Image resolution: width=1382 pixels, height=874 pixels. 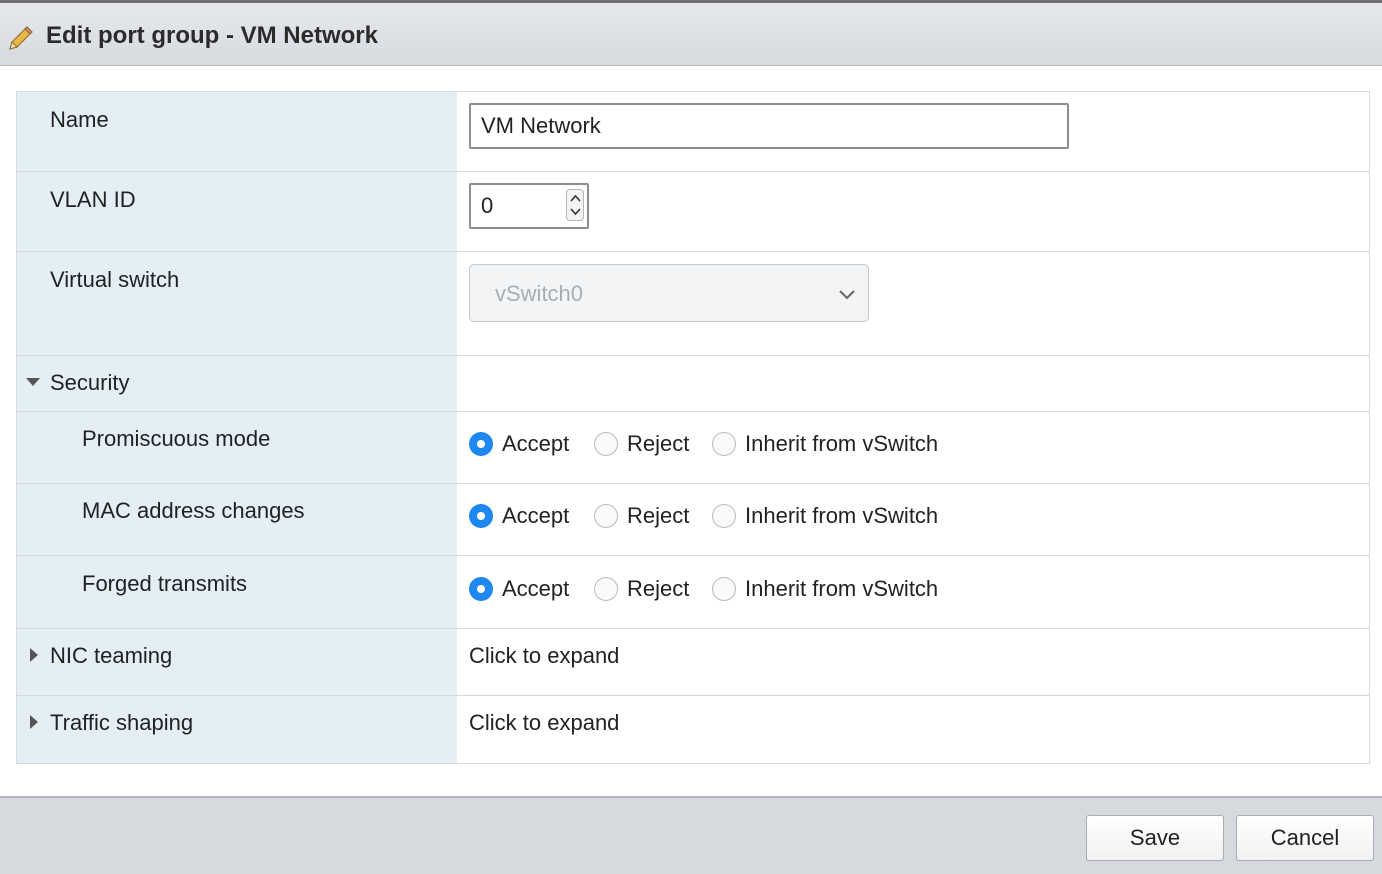 I want to click on dialog-title-bar: Edit port group - VM Network, so click(x=691, y=33).